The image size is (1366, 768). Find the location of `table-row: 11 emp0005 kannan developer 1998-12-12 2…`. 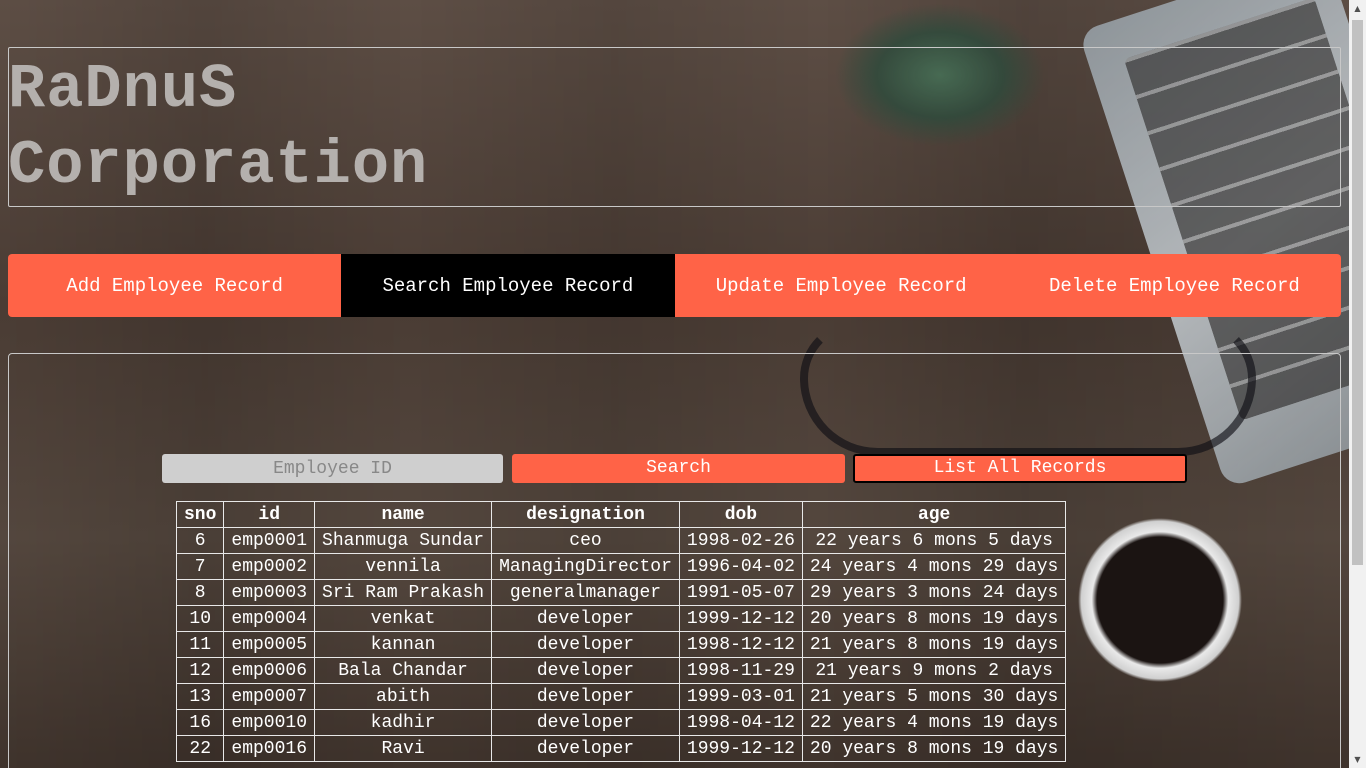

table-row: 11 emp0005 kannan developer 1998-12-12 2… is located at coordinates (621, 644).